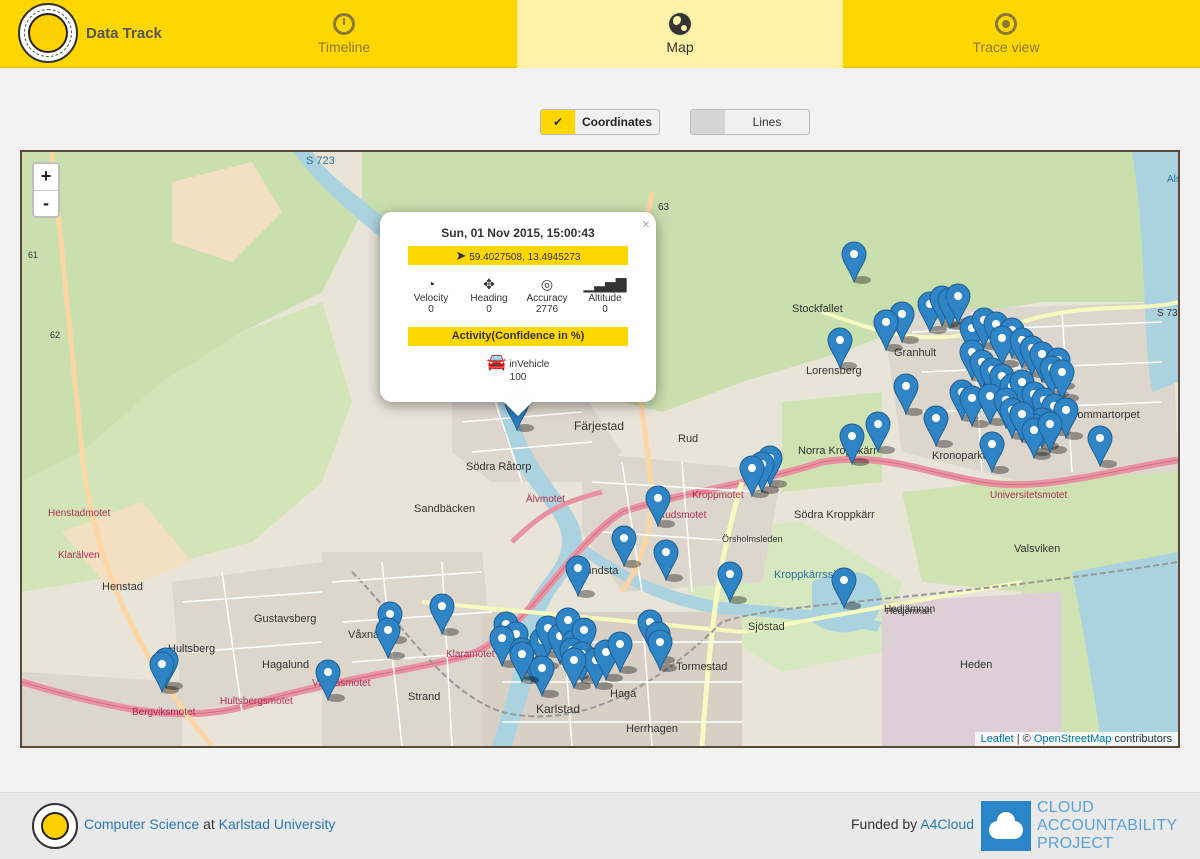 This screenshot has height=859, width=1200. Describe the element at coordinates (277, 824) in the screenshot. I see `karlstad-university-link: Karlstad University` at that location.